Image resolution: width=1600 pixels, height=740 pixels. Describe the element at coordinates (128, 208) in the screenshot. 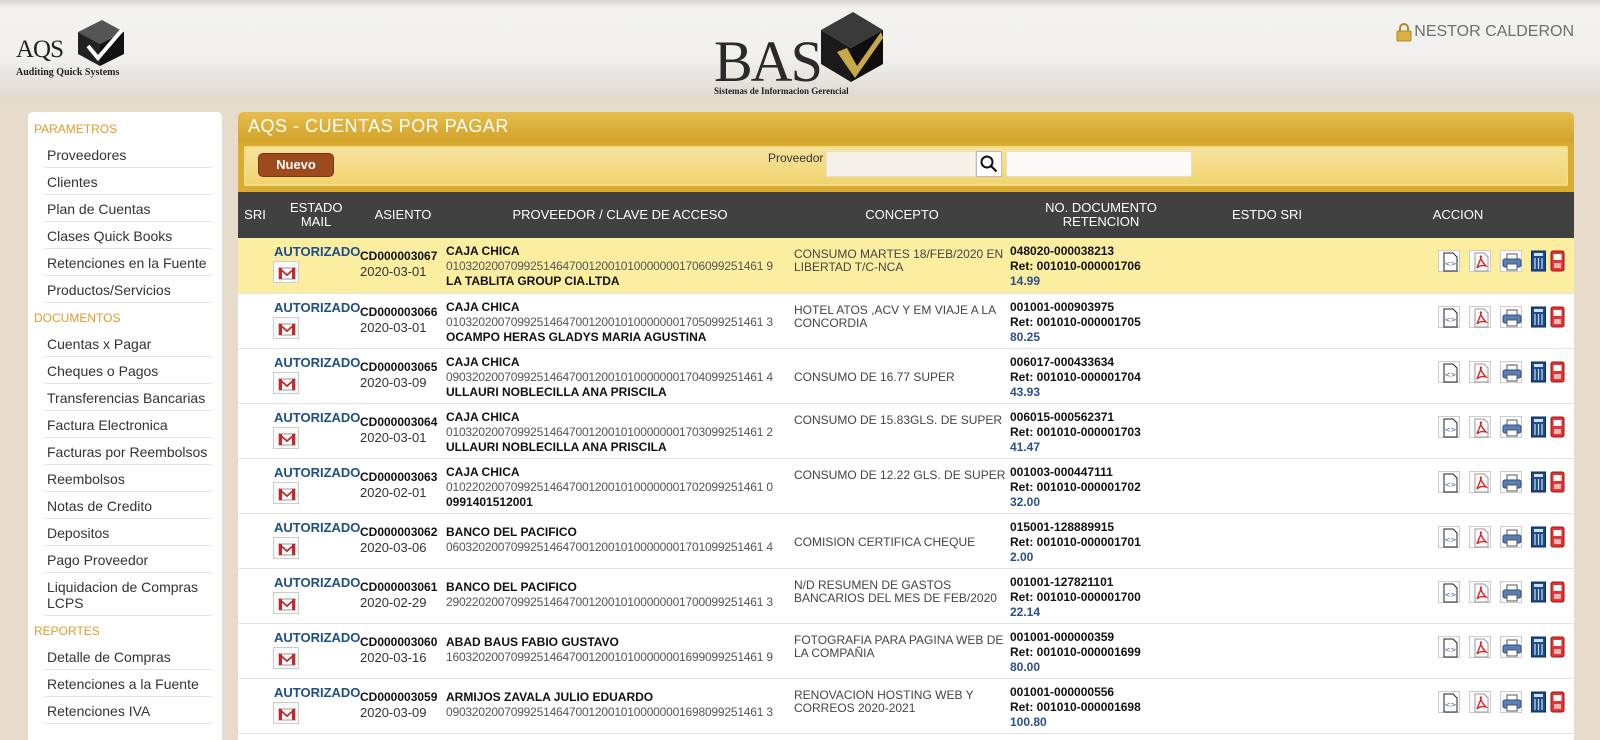

I see `sidebar-item: Plan de Cuentas` at that location.